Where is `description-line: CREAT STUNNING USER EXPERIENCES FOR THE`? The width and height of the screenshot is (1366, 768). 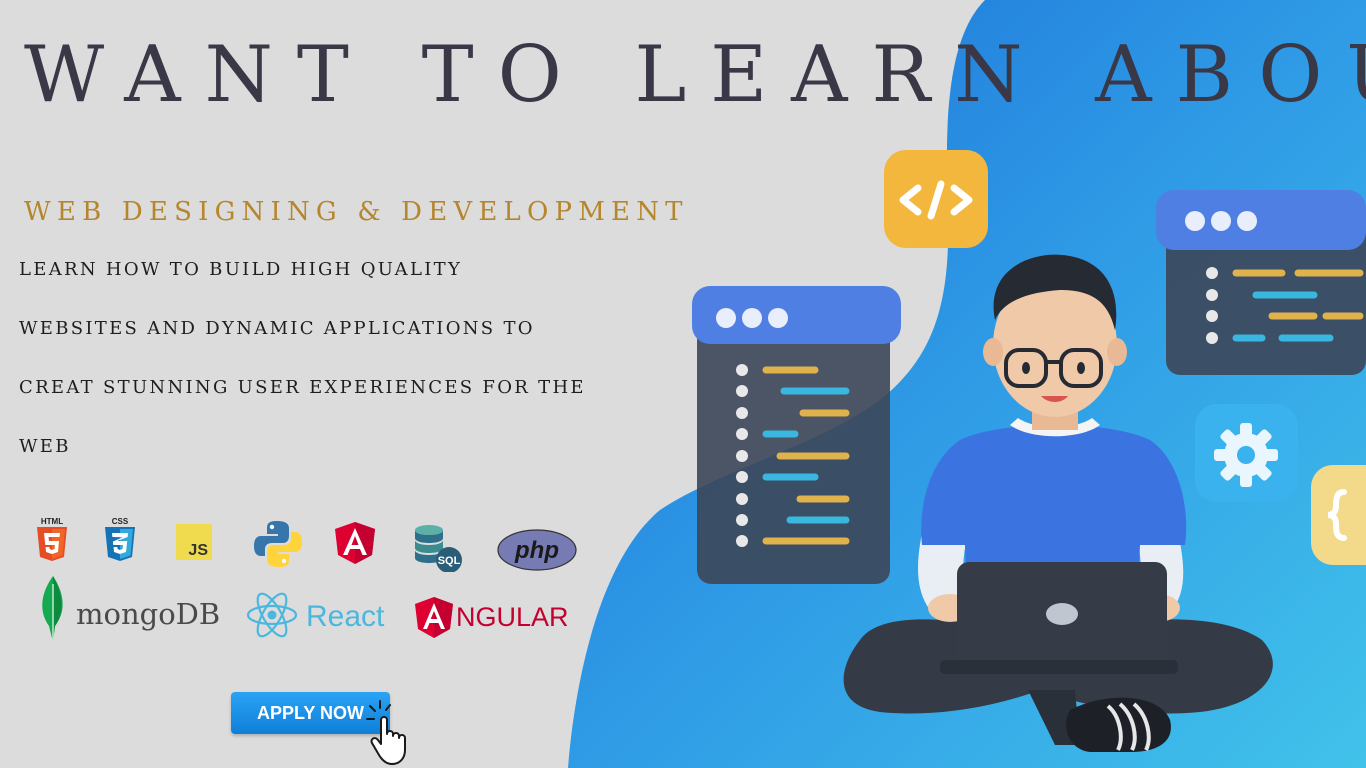
description-line: CREAT STUNNING USER EXPERIENCES FOR THE is located at coordinates (302, 387).